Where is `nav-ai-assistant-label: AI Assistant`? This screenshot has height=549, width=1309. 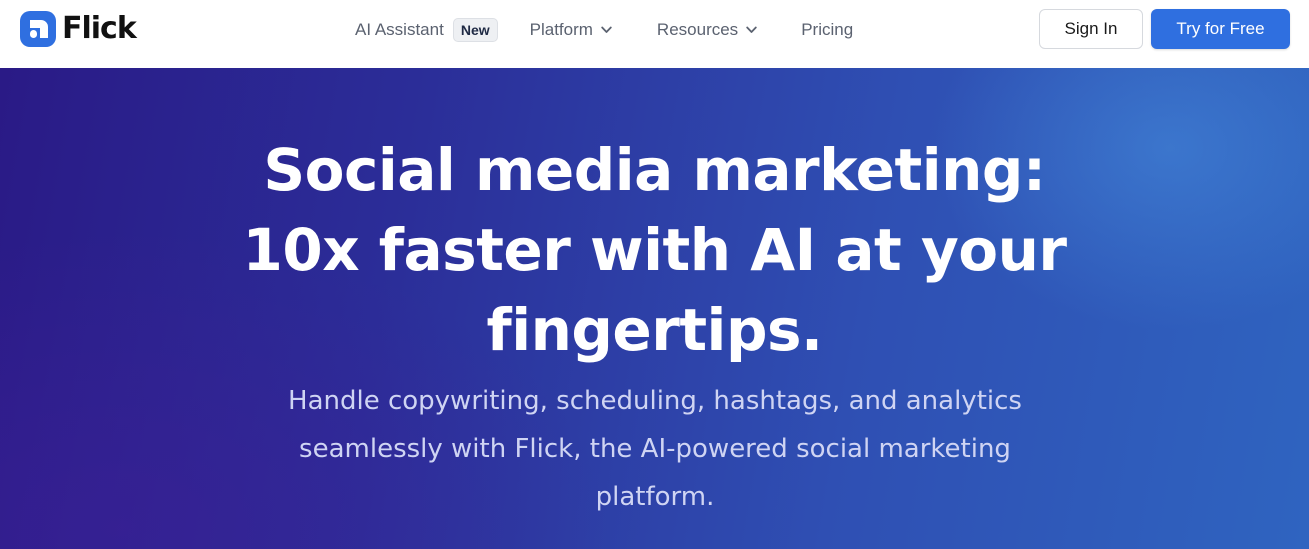 nav-ai-assistant-label: AI Assistant is located at coordinates (399, 29).